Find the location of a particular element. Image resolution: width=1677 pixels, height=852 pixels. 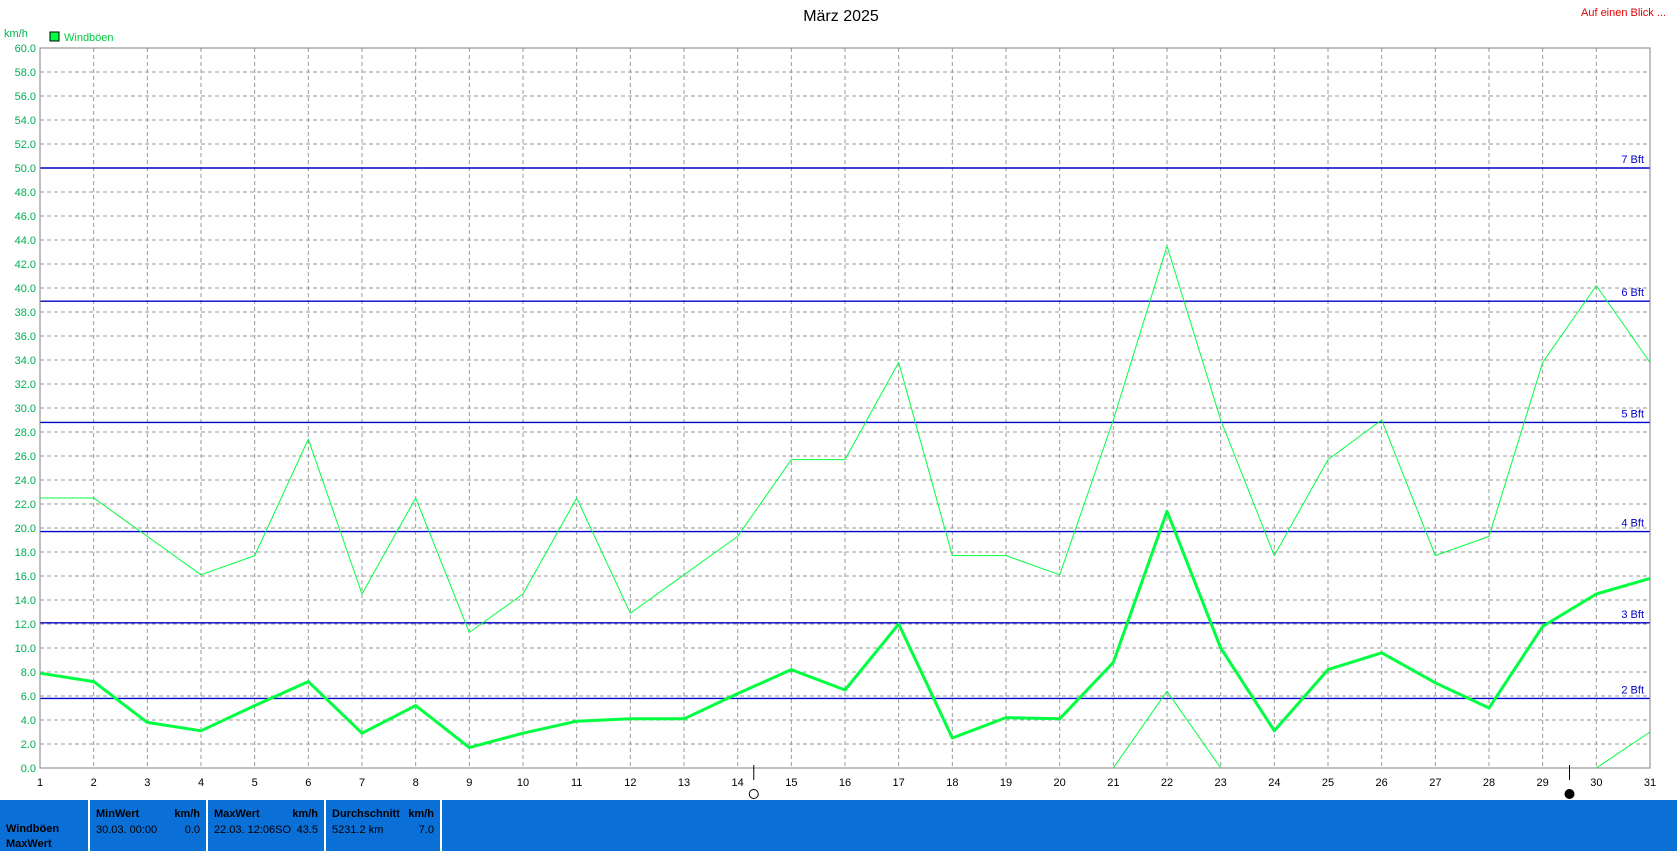

y-tick-label: 56.0 is located at coordinates (25, 97).